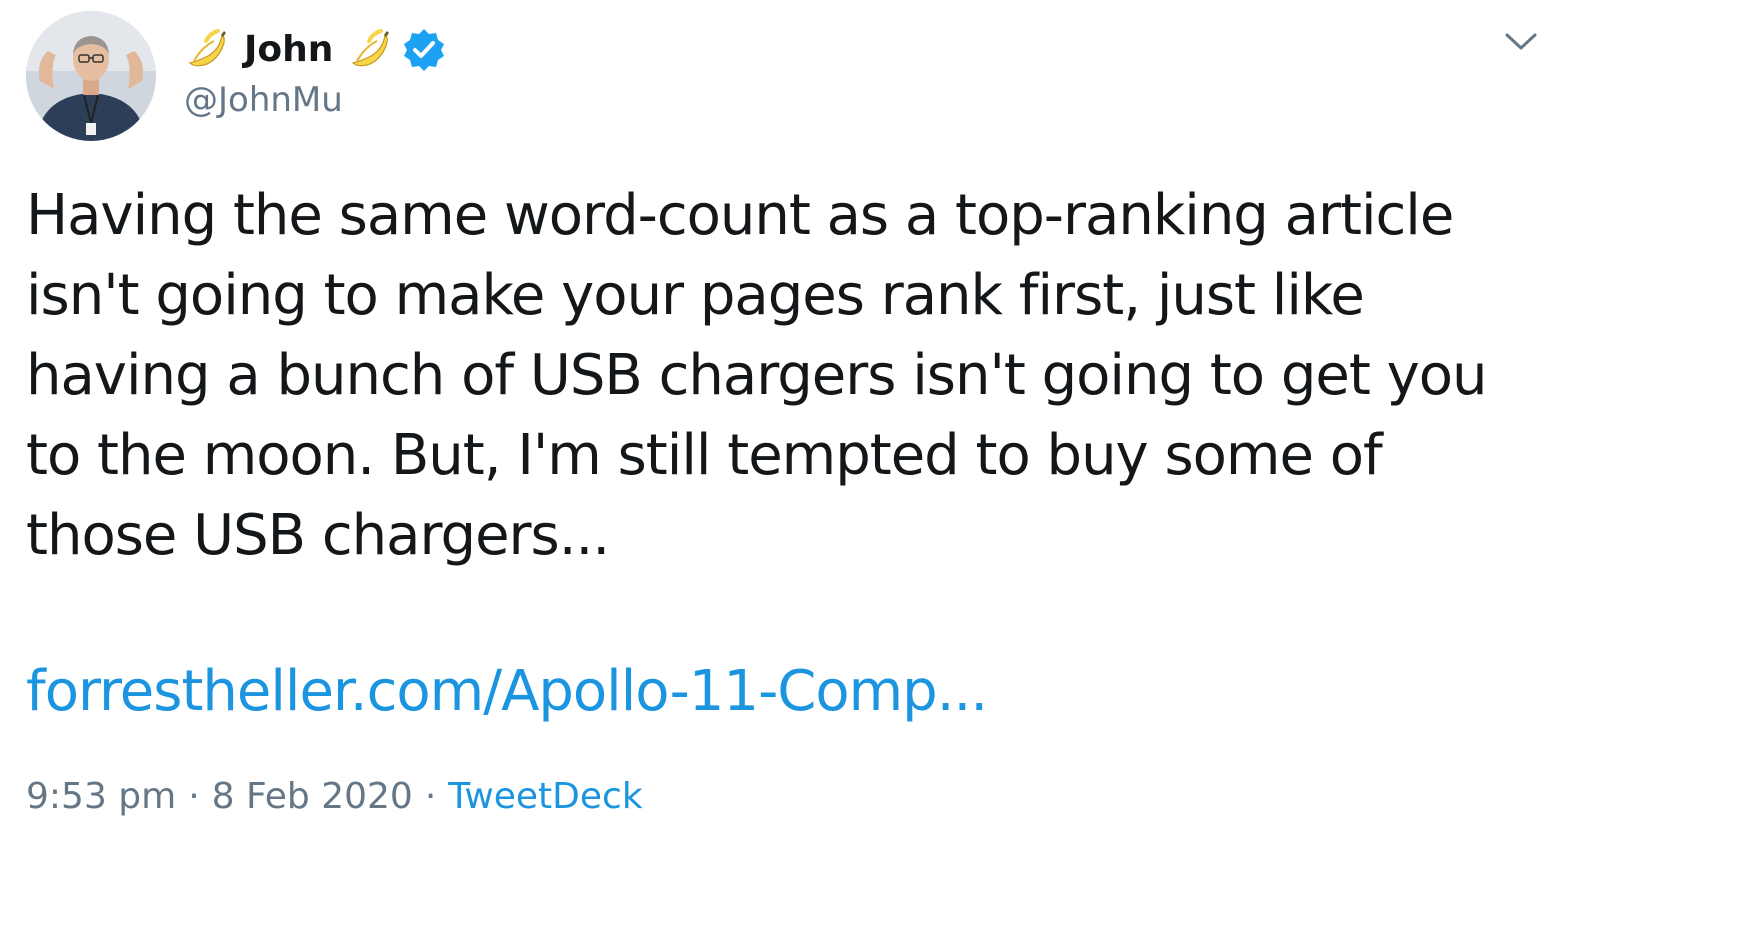 The height and width of the screenshot is (947, 1761). Describe the element at coordinates (545, 797) in the screenshot. I see `tweet-source-link: TweetDeck` at that location.